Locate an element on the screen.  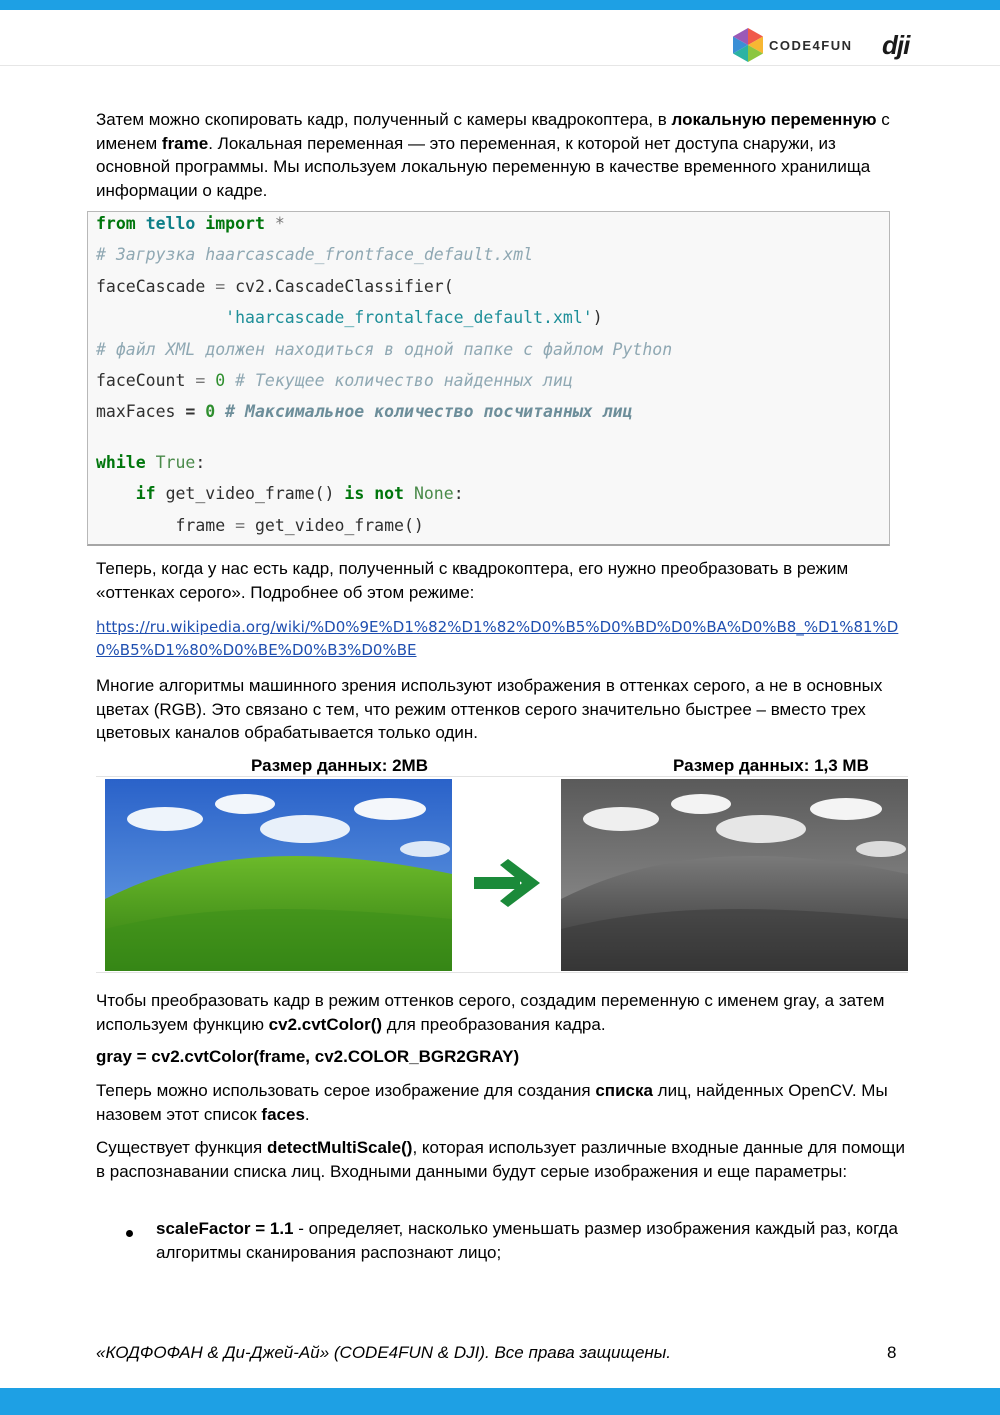
figure-label-color-size: Размер данных: 2MB is located at coordinates (339, 765).